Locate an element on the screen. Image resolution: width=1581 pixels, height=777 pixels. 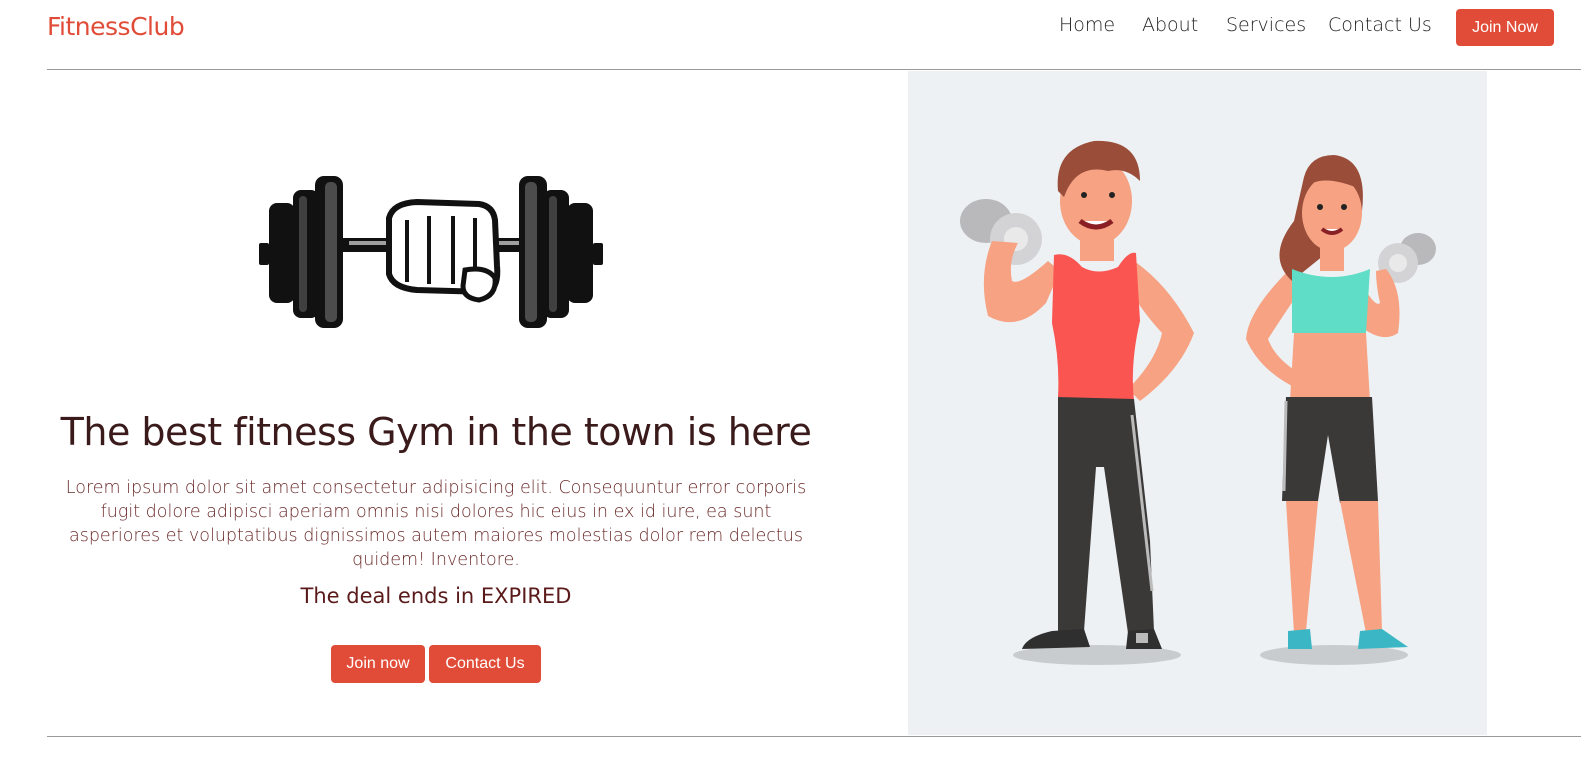
brand-logo: FitnessClub is located at coordinates (116, 26).